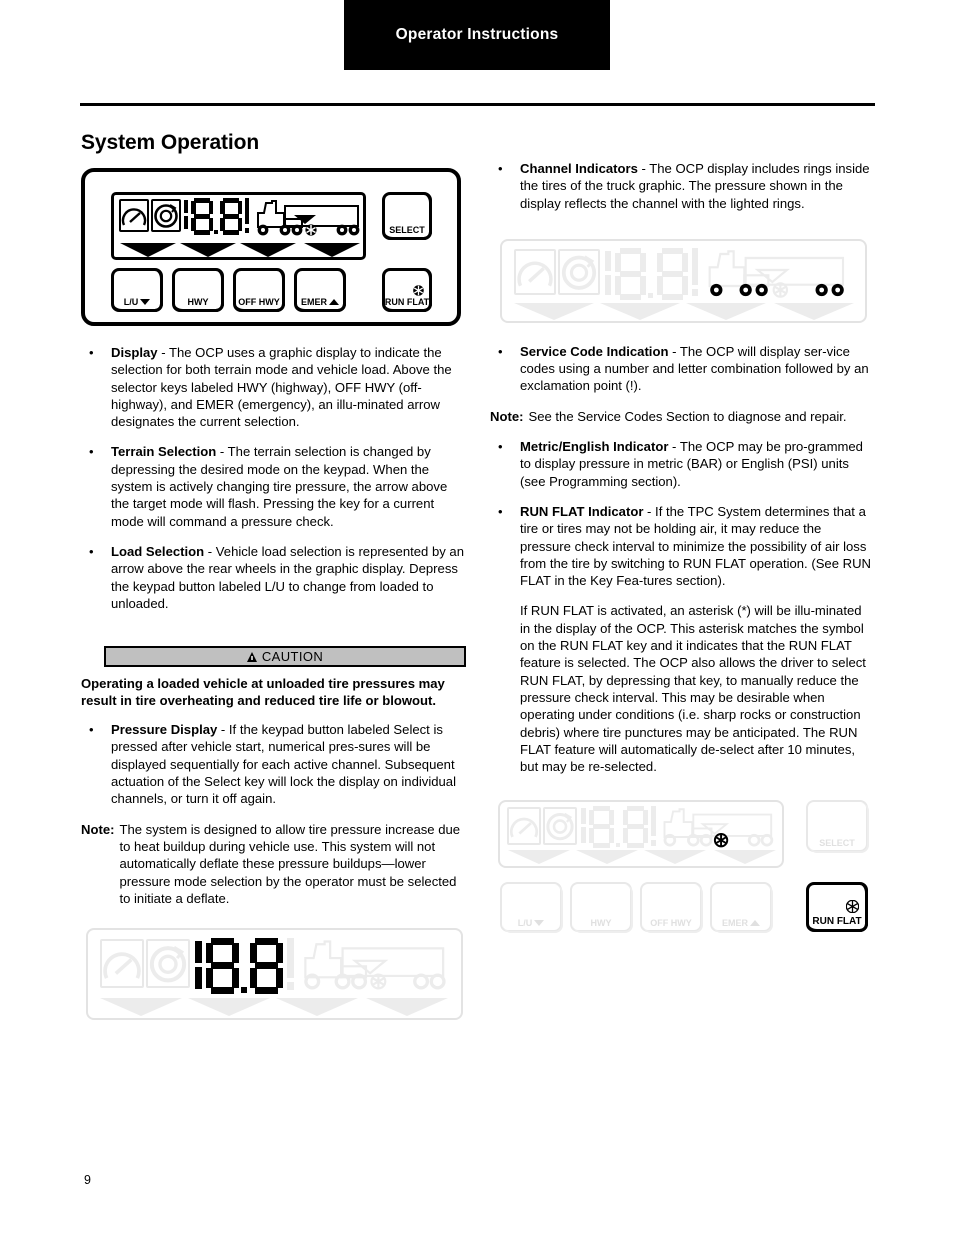  Describe the element at coordinates (687, 876) in the screenshot. I see `ocp-device-panel-runflat: SELECT L/U HWY OFF HWY EMER RUN FLAT` at that location.